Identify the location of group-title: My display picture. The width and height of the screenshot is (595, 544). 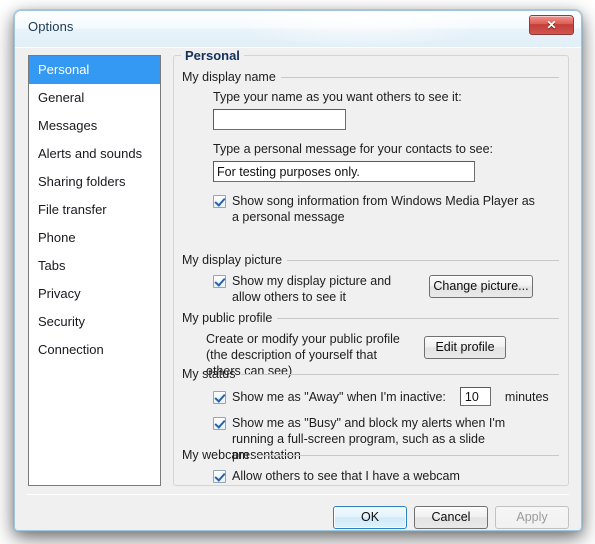
(232, 260).